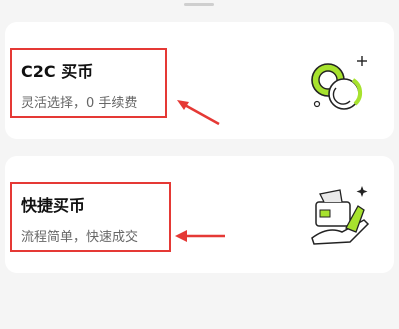 Image resolution: width=399 pixels, height=329 pixels. Describe the element at coordinates (79, 103) in the screenshot. I see `option-subtitle: 灵活选择，0 手续费` at that location.